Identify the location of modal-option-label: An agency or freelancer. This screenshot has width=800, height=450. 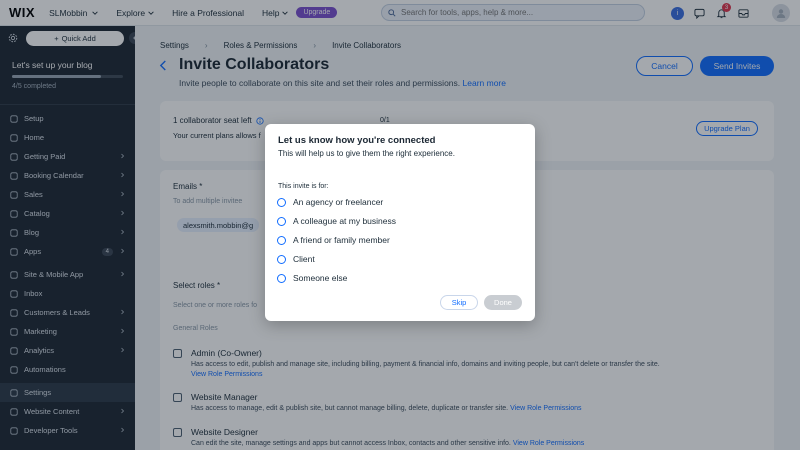
(338, 202).